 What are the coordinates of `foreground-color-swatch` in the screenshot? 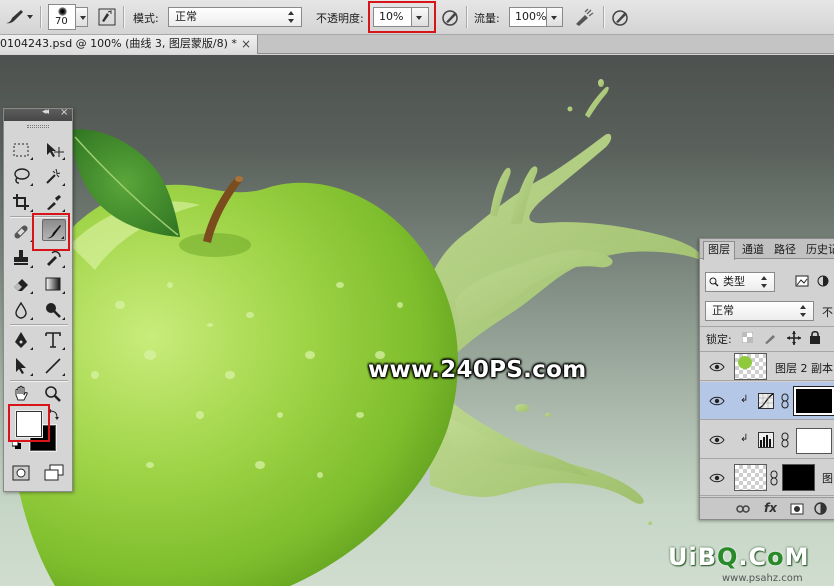 It's located at (29, 424).